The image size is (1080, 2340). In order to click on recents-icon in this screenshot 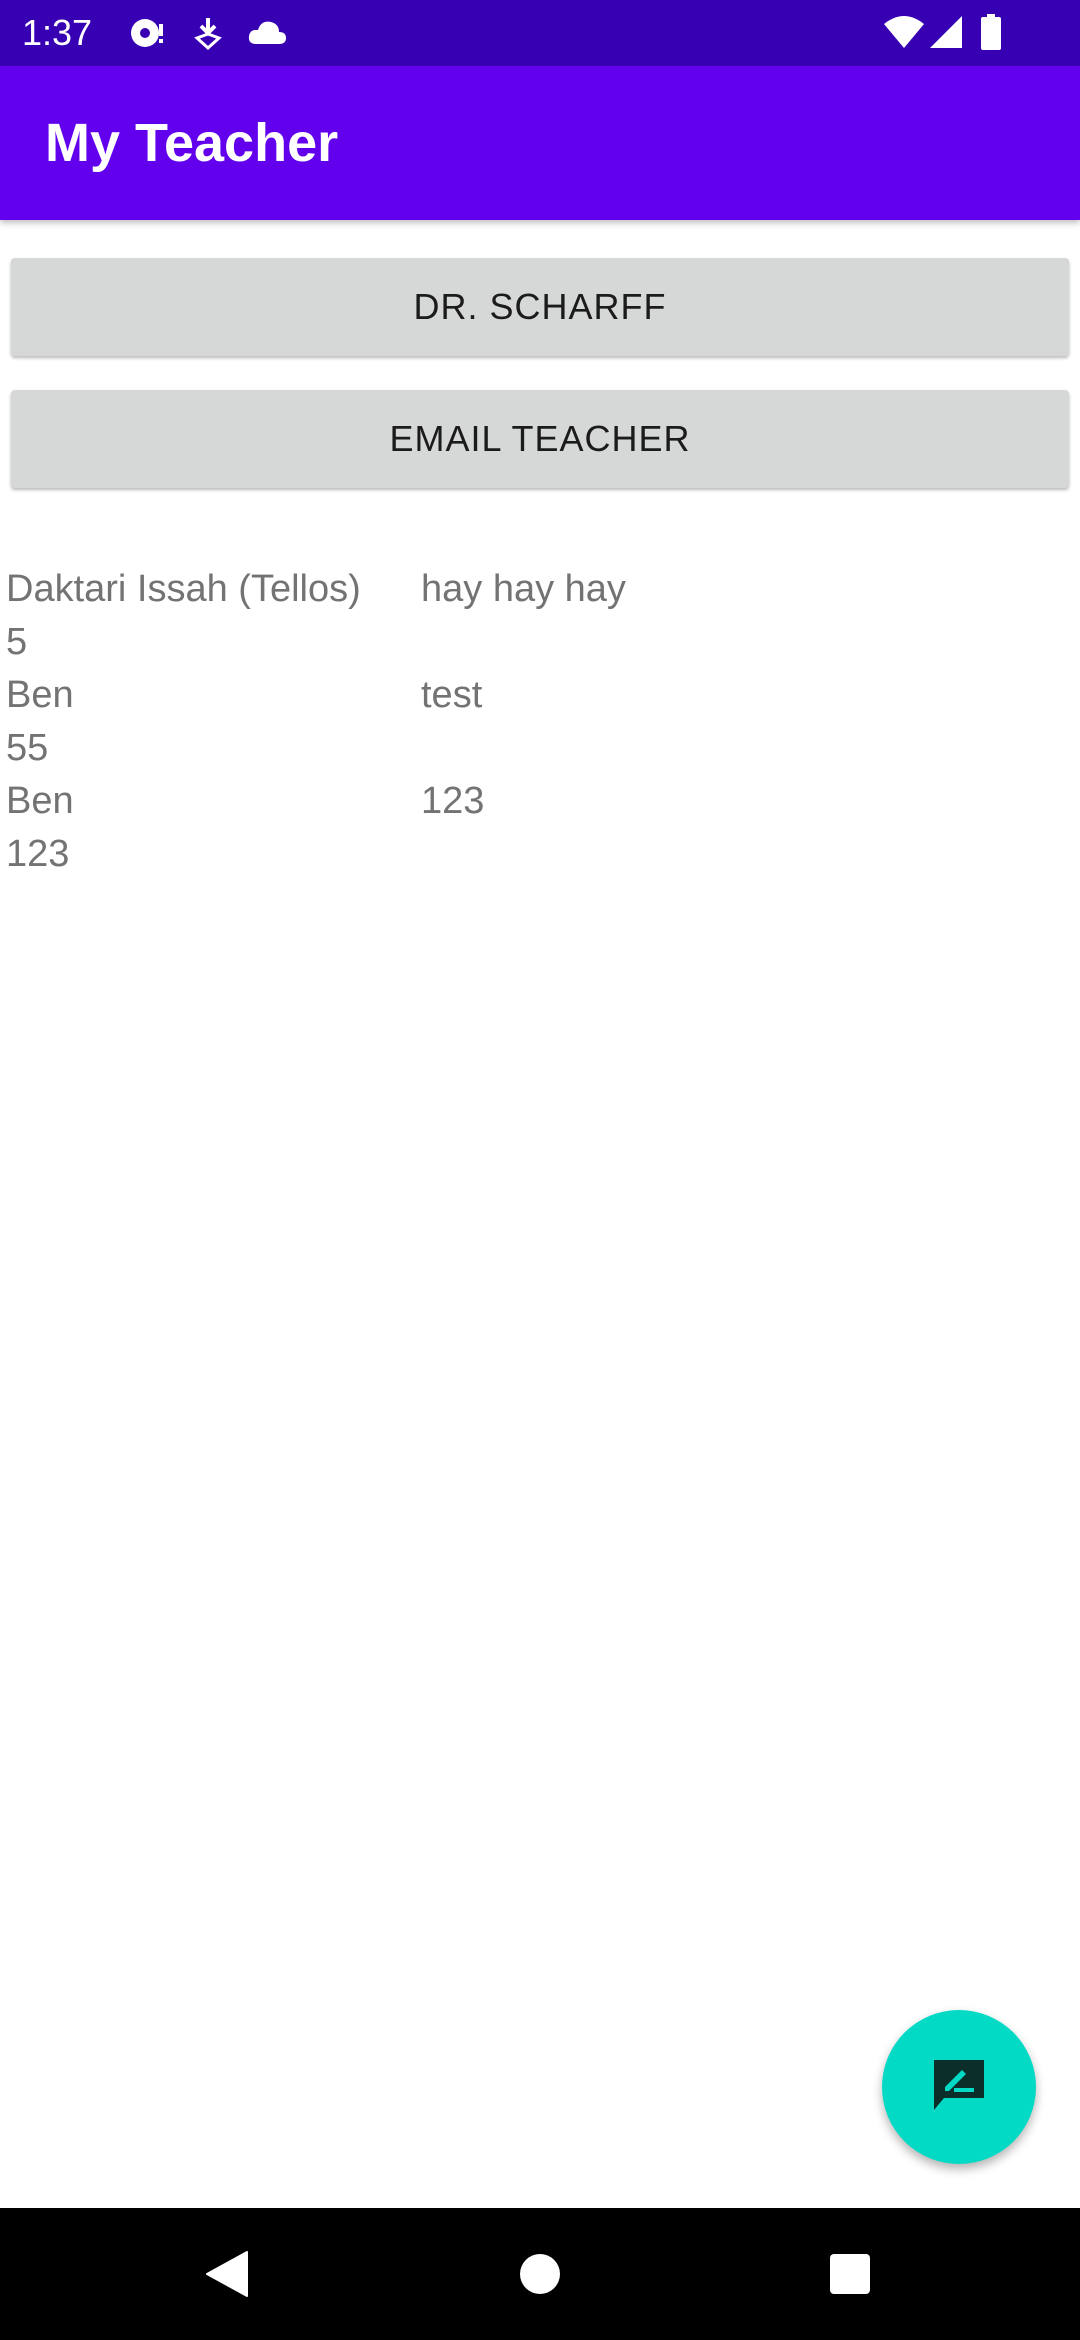, I will do `click(850, 2274)`.